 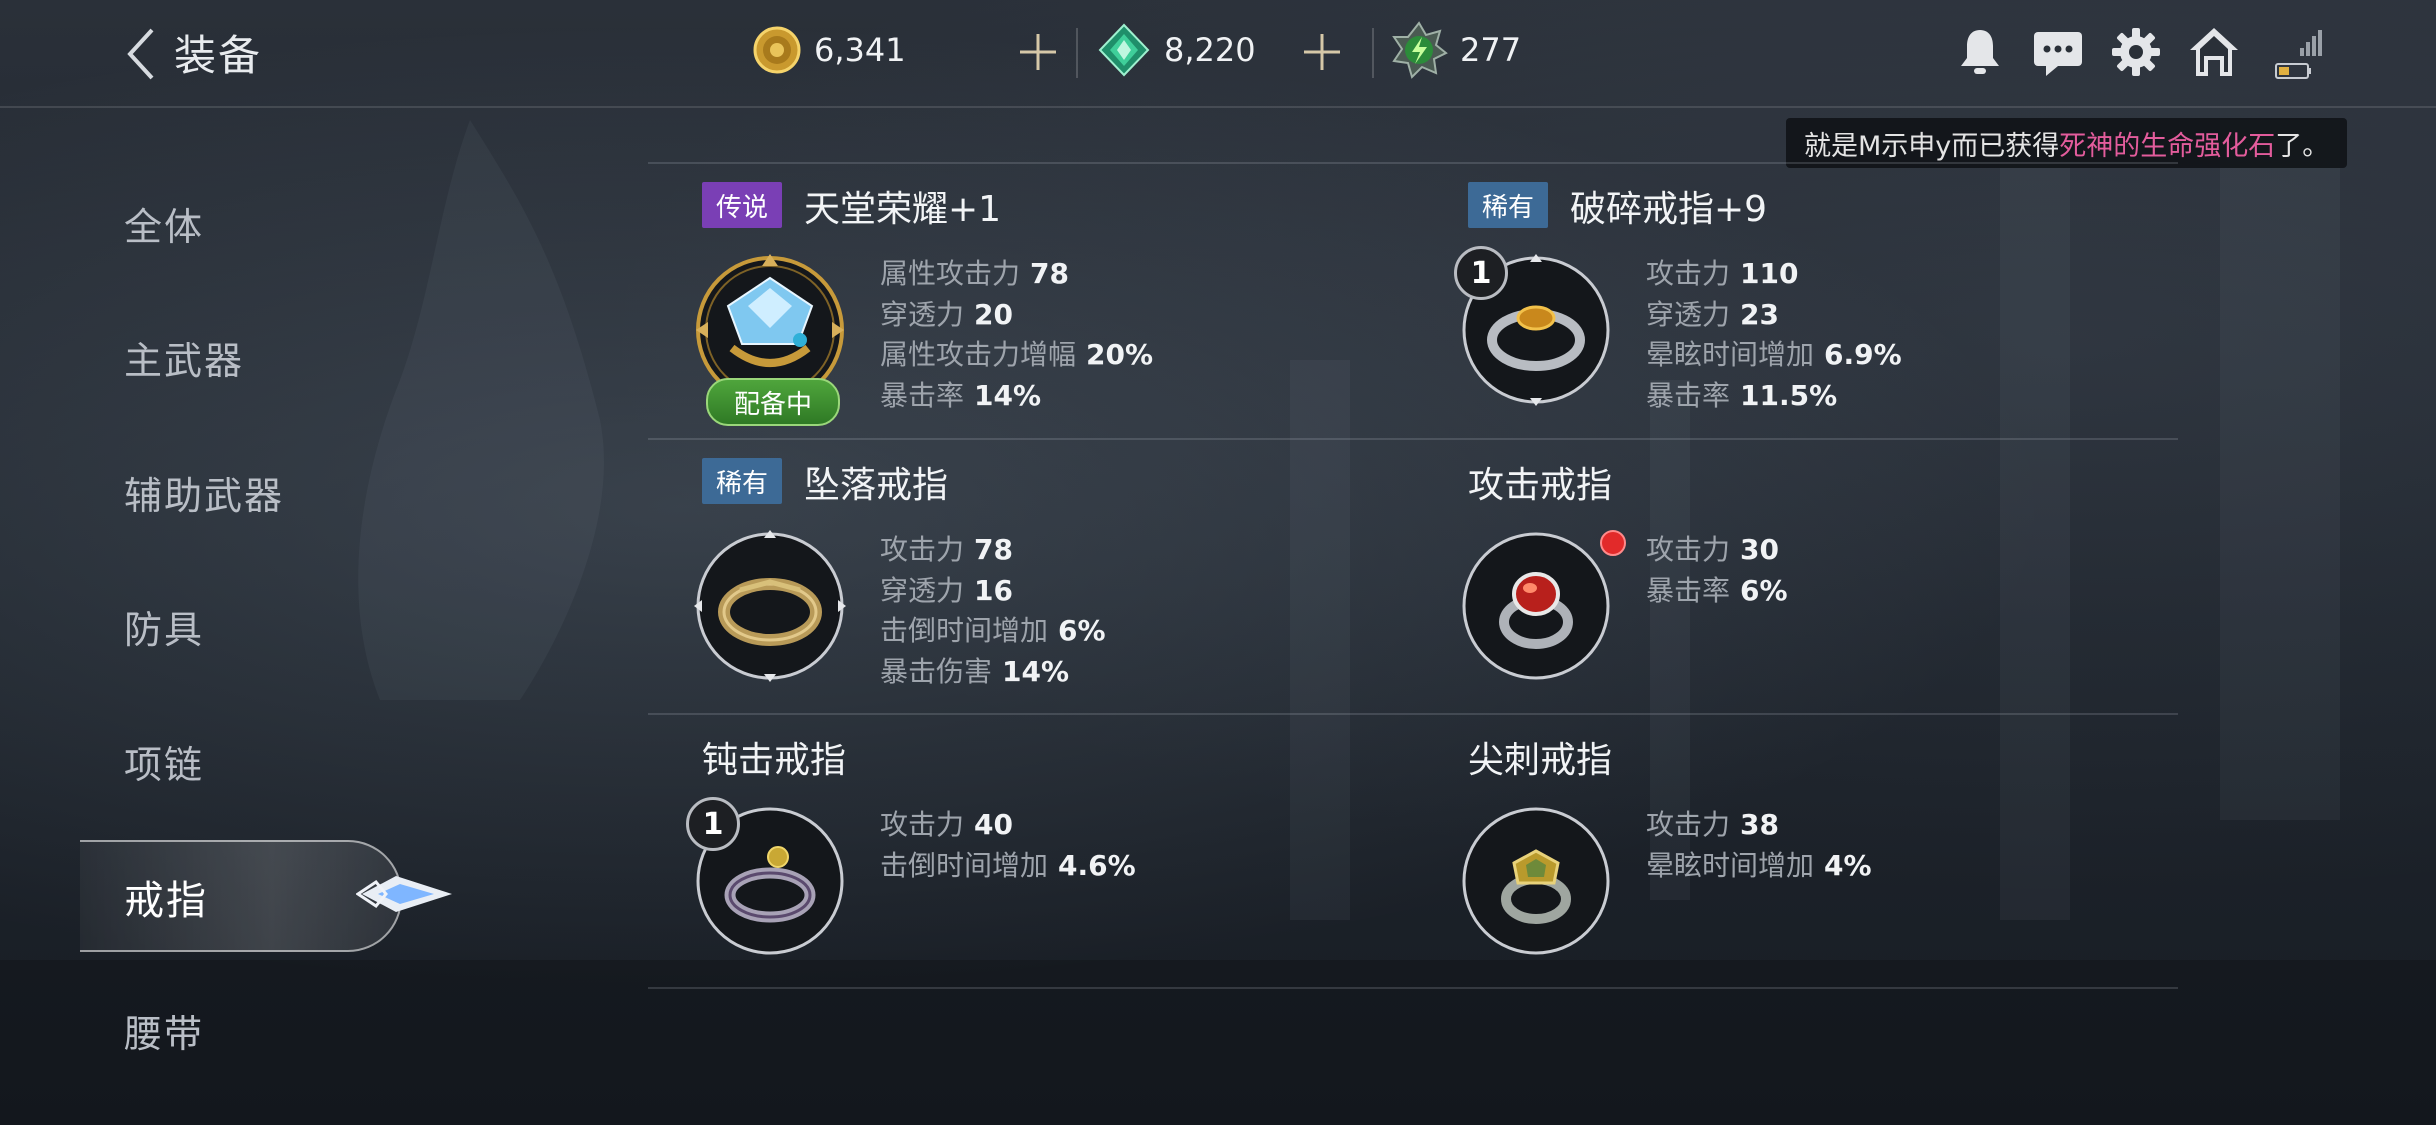 I want to click on stat-row: 攻击力 38, so click(x=1759, y=825).